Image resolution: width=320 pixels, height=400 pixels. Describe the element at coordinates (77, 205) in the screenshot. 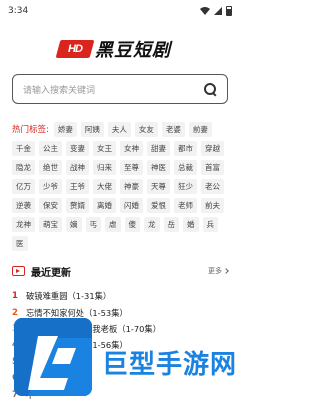

I see `tag-chip: 赘婿` at that location.